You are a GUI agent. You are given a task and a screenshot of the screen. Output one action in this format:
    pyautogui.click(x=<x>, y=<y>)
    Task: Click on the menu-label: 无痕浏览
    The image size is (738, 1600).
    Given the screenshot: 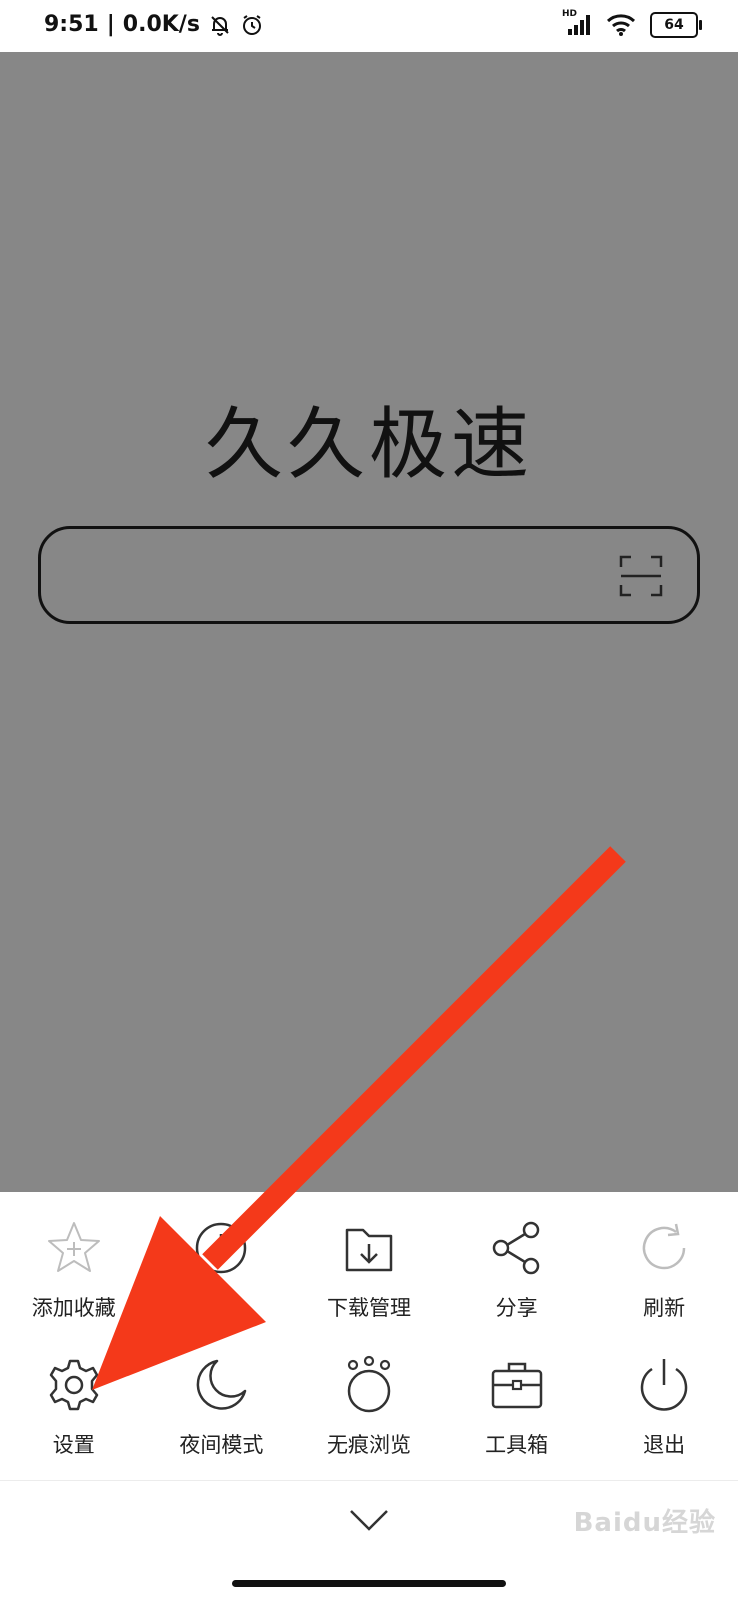 What is the action you would take?
    pyautogui.click(x=368, y=1445)
    